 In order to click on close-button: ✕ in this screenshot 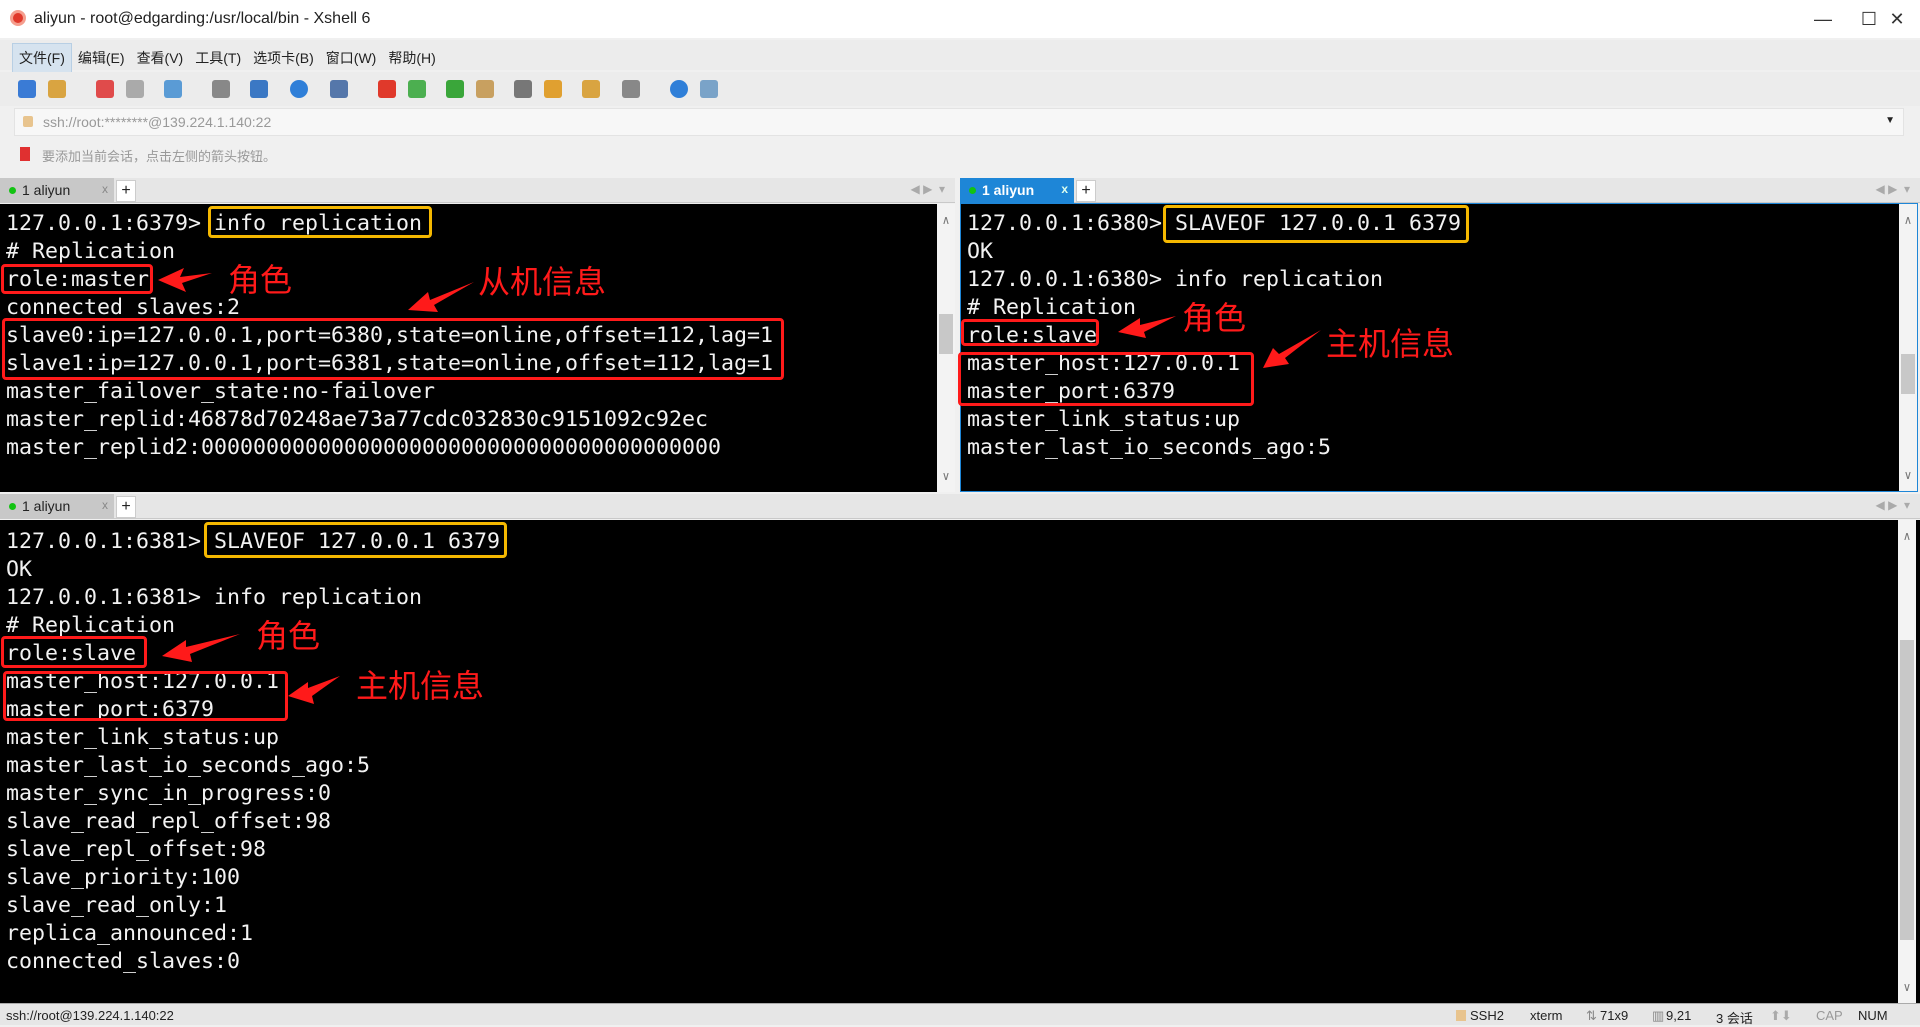, I will do `click(1897, 19)`.